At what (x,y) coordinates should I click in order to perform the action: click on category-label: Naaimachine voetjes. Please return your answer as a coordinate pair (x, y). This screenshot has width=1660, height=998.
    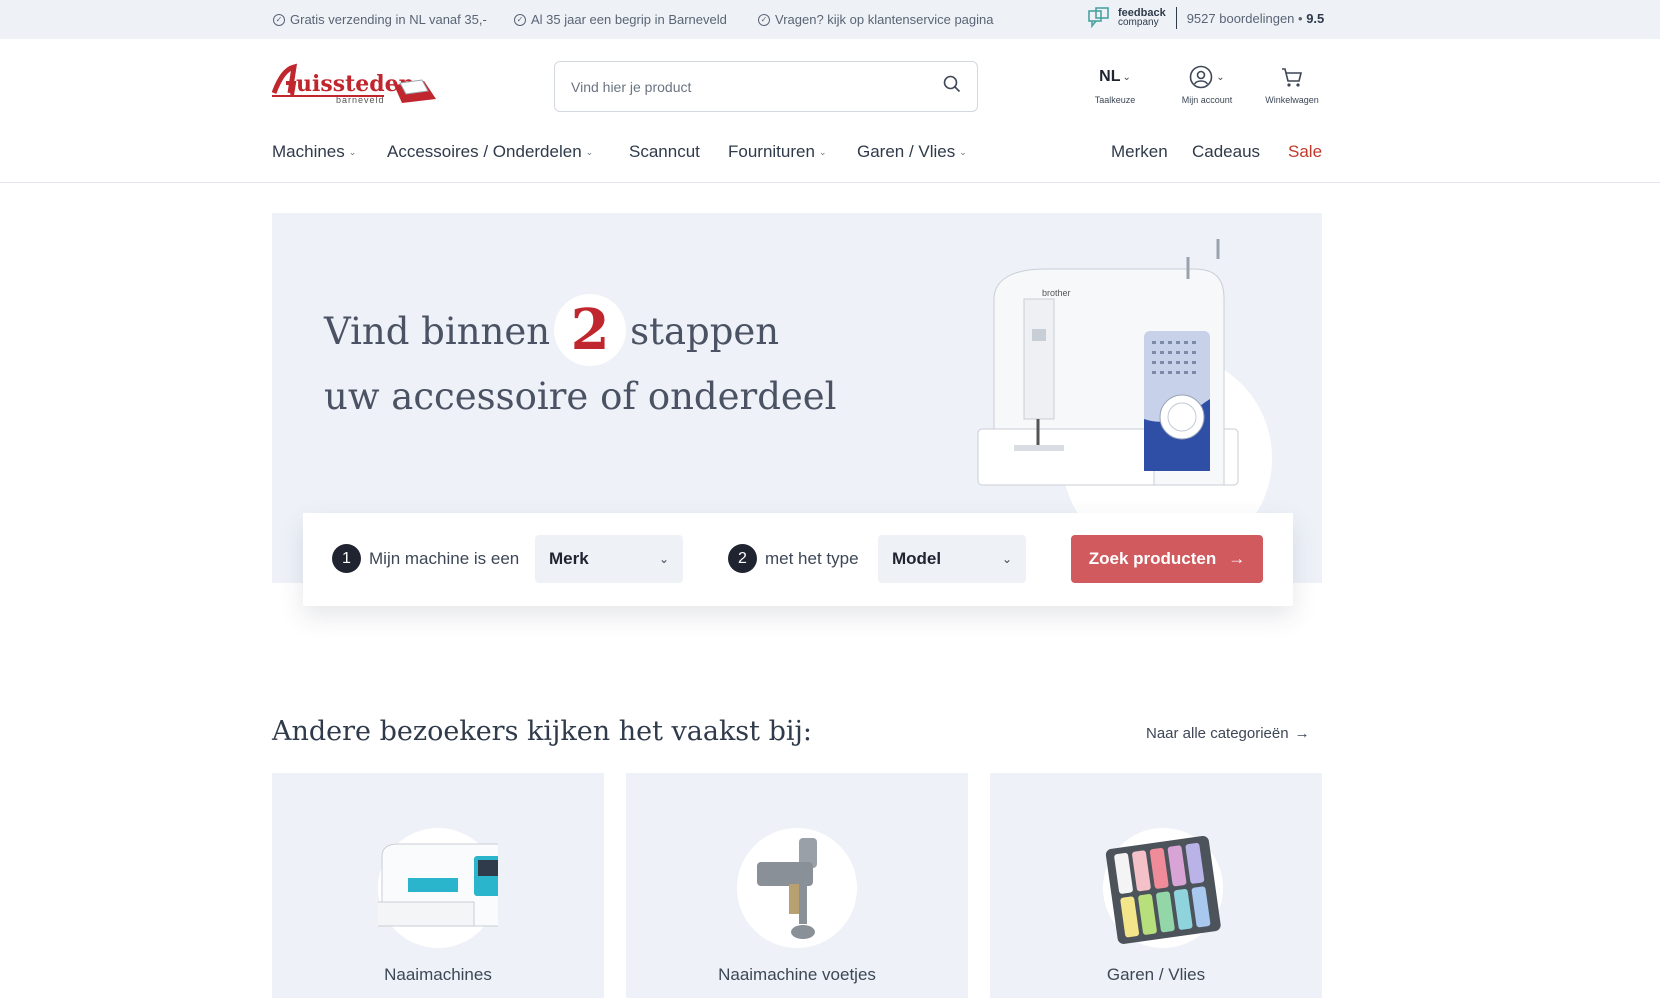
    Looking at the image, I should click on (797, 974).